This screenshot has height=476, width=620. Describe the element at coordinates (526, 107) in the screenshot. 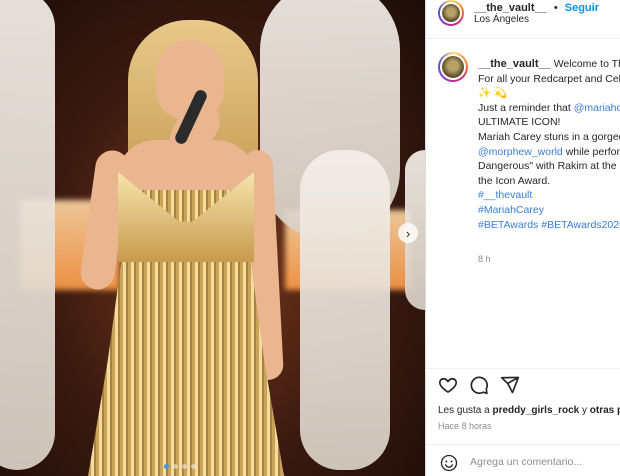

I see `caption-text-segment: Just a reminder that` at that location.